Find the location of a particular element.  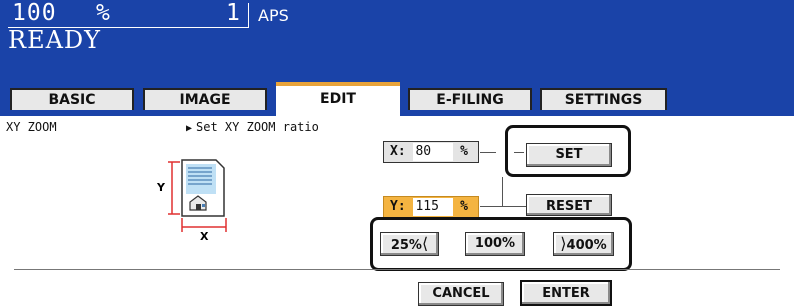

footer-divider is located at coordinates (397, 269).